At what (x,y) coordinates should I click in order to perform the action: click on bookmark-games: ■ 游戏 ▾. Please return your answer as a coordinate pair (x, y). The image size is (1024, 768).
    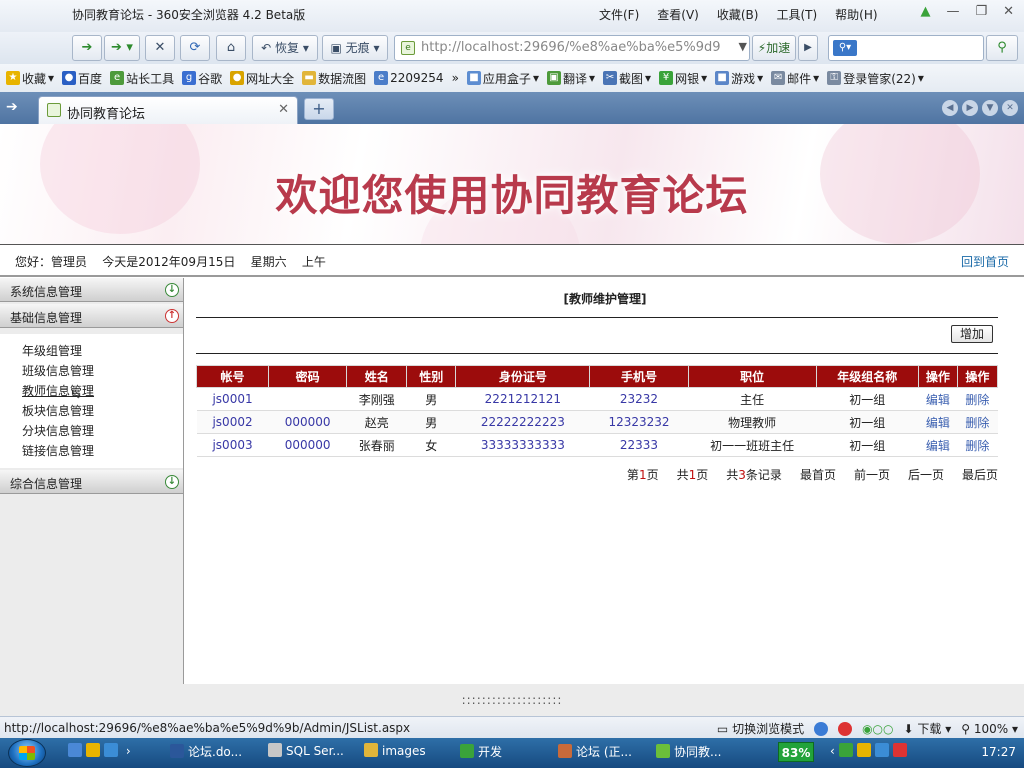
    Looking at the image, I should click on (739, 78).